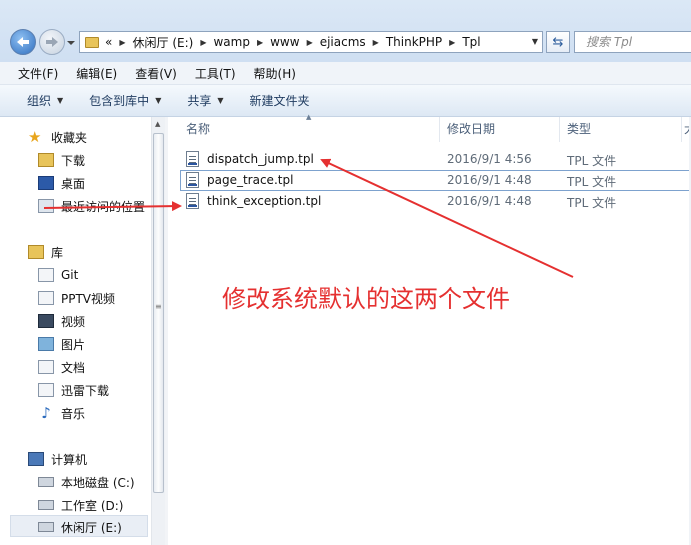 Image resolution: width=691 pixels, height=545 pixels. What do you see at coordinates (57, 137) in the screenshot?
I see `sidebar-favorites: ★ 收藏夹` at bounding box center [57, 137].